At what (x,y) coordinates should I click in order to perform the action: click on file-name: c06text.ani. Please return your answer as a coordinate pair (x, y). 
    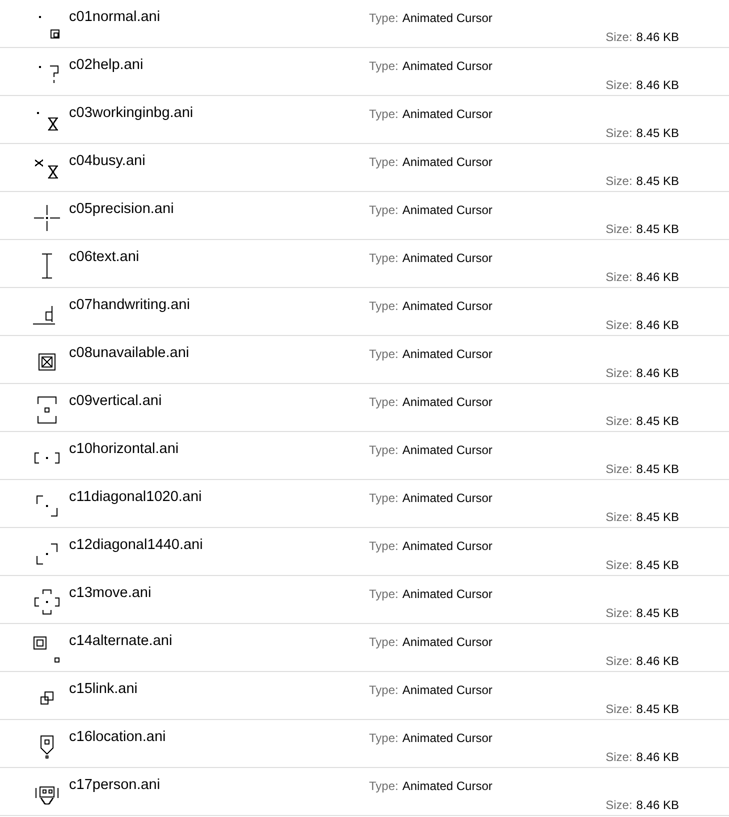
    Looking at the image, I should click on (219, 252).